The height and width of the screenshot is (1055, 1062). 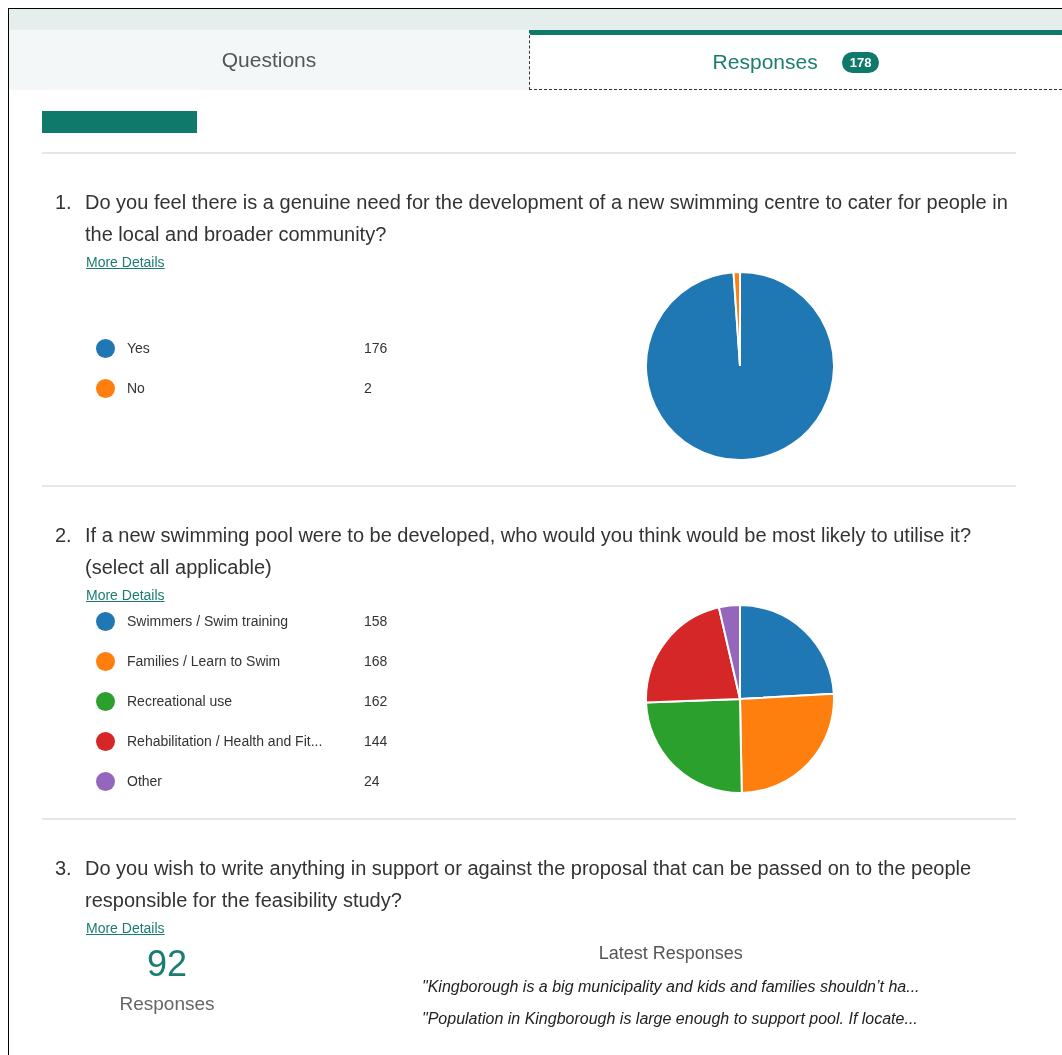 What do you see at coordinates (368, 388) in the screenshot?
I see `option-count: 2` at bounding box center [368, 388].